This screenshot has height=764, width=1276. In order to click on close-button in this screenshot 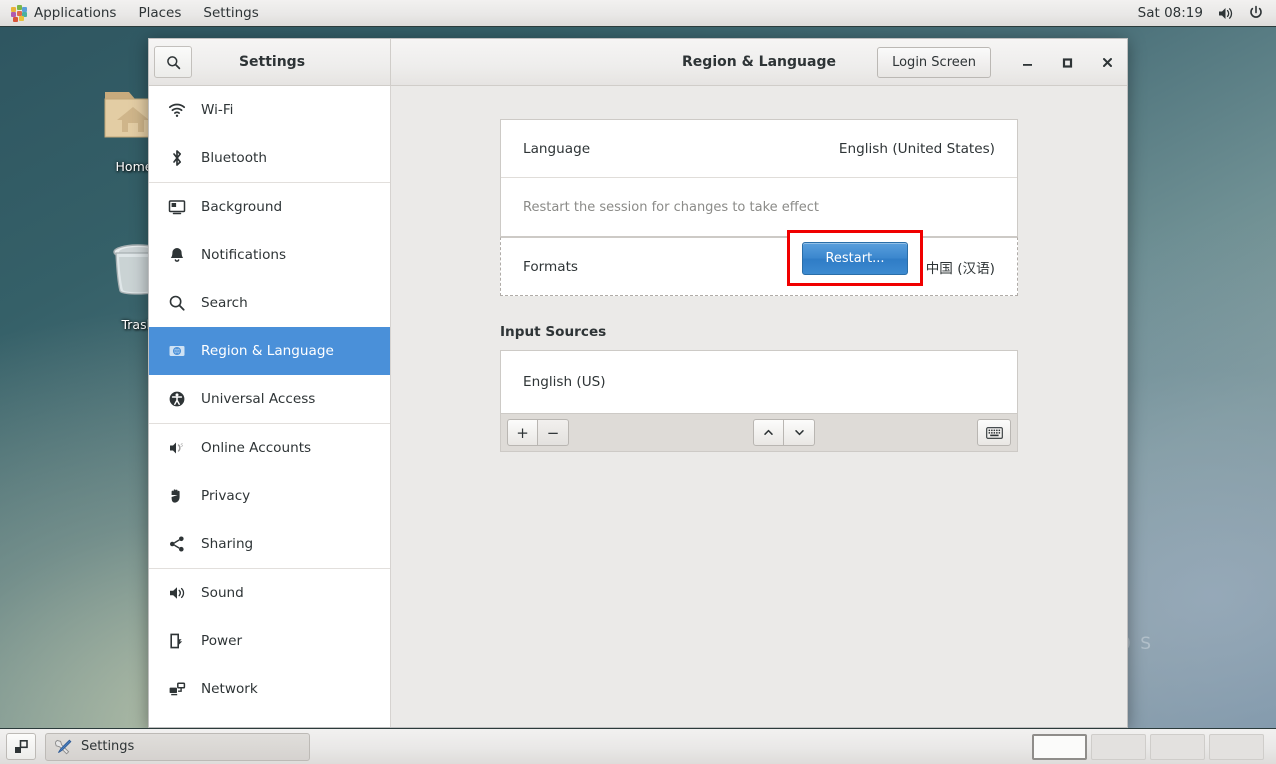, I will do `click(1107, 62)`.